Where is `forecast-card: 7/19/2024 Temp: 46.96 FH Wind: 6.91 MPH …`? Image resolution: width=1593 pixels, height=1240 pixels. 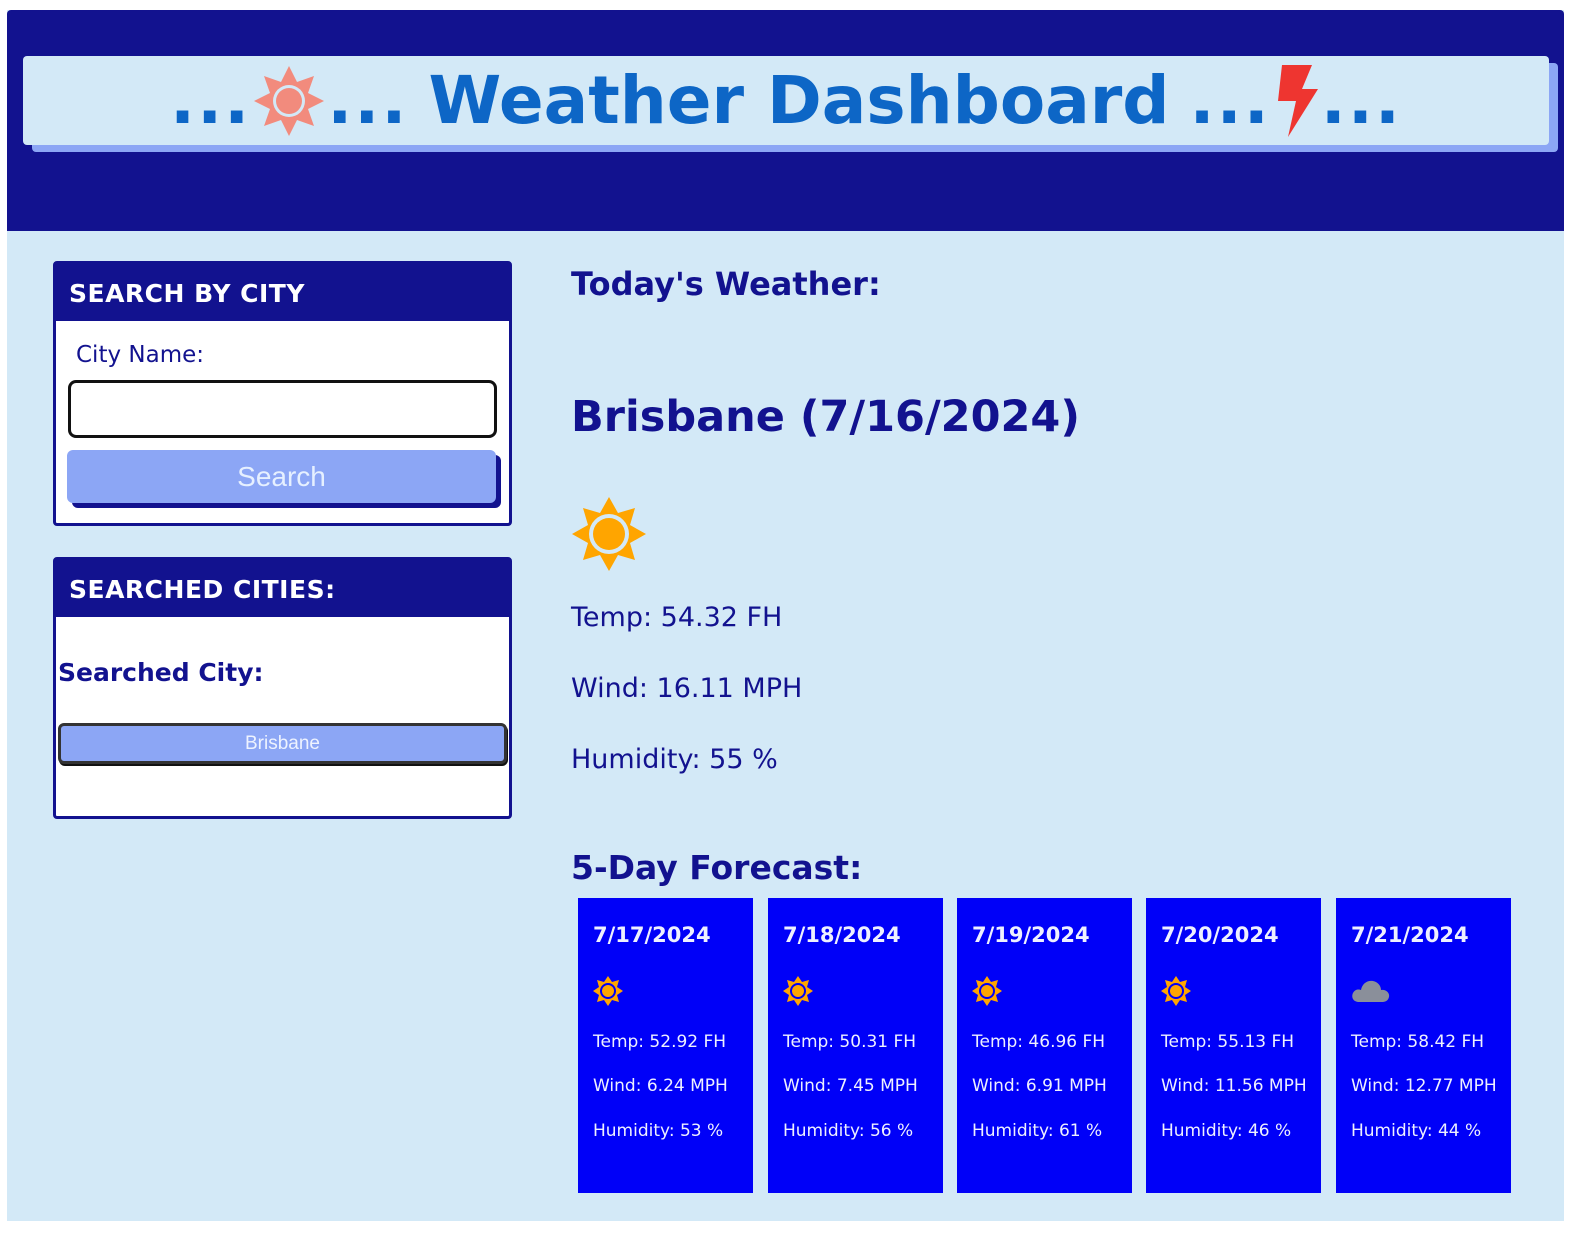 forecast-card: 7/19/2024 Temp: 46.96 FH Wind: 6.91 MPH … is located at coordinates (1044, 1045).